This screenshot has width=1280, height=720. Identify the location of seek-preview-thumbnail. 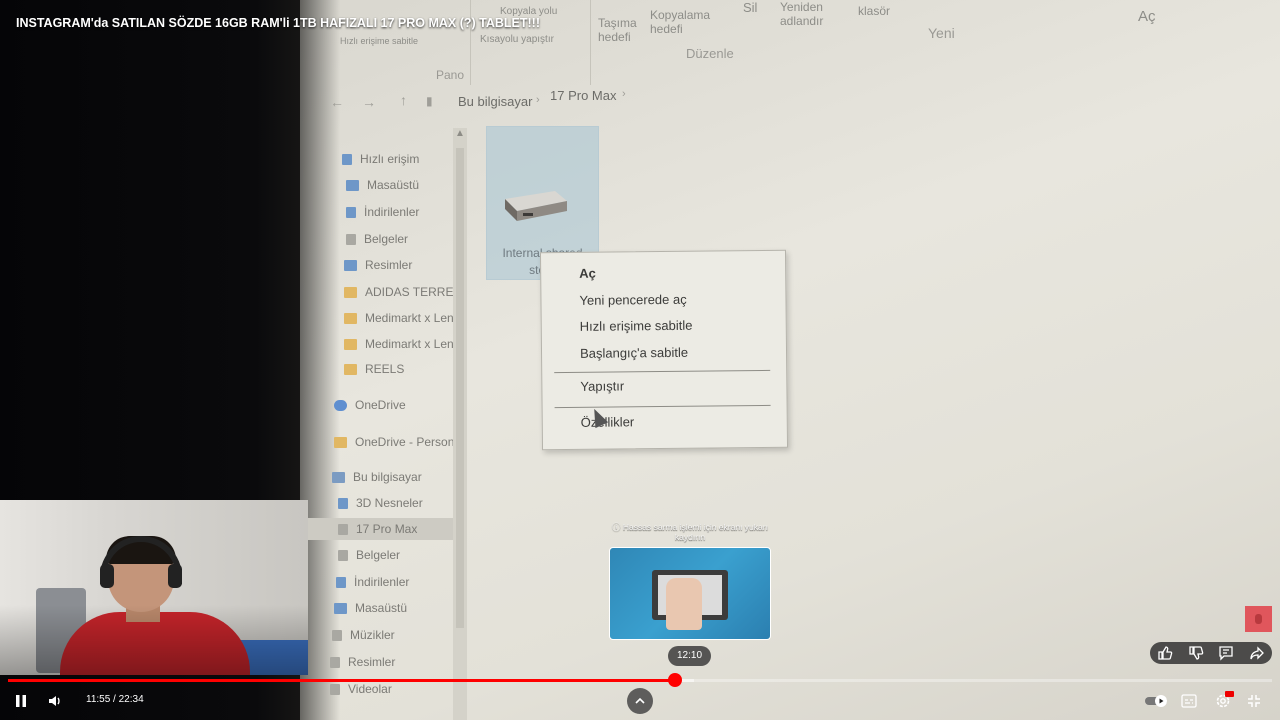
(690, 593).